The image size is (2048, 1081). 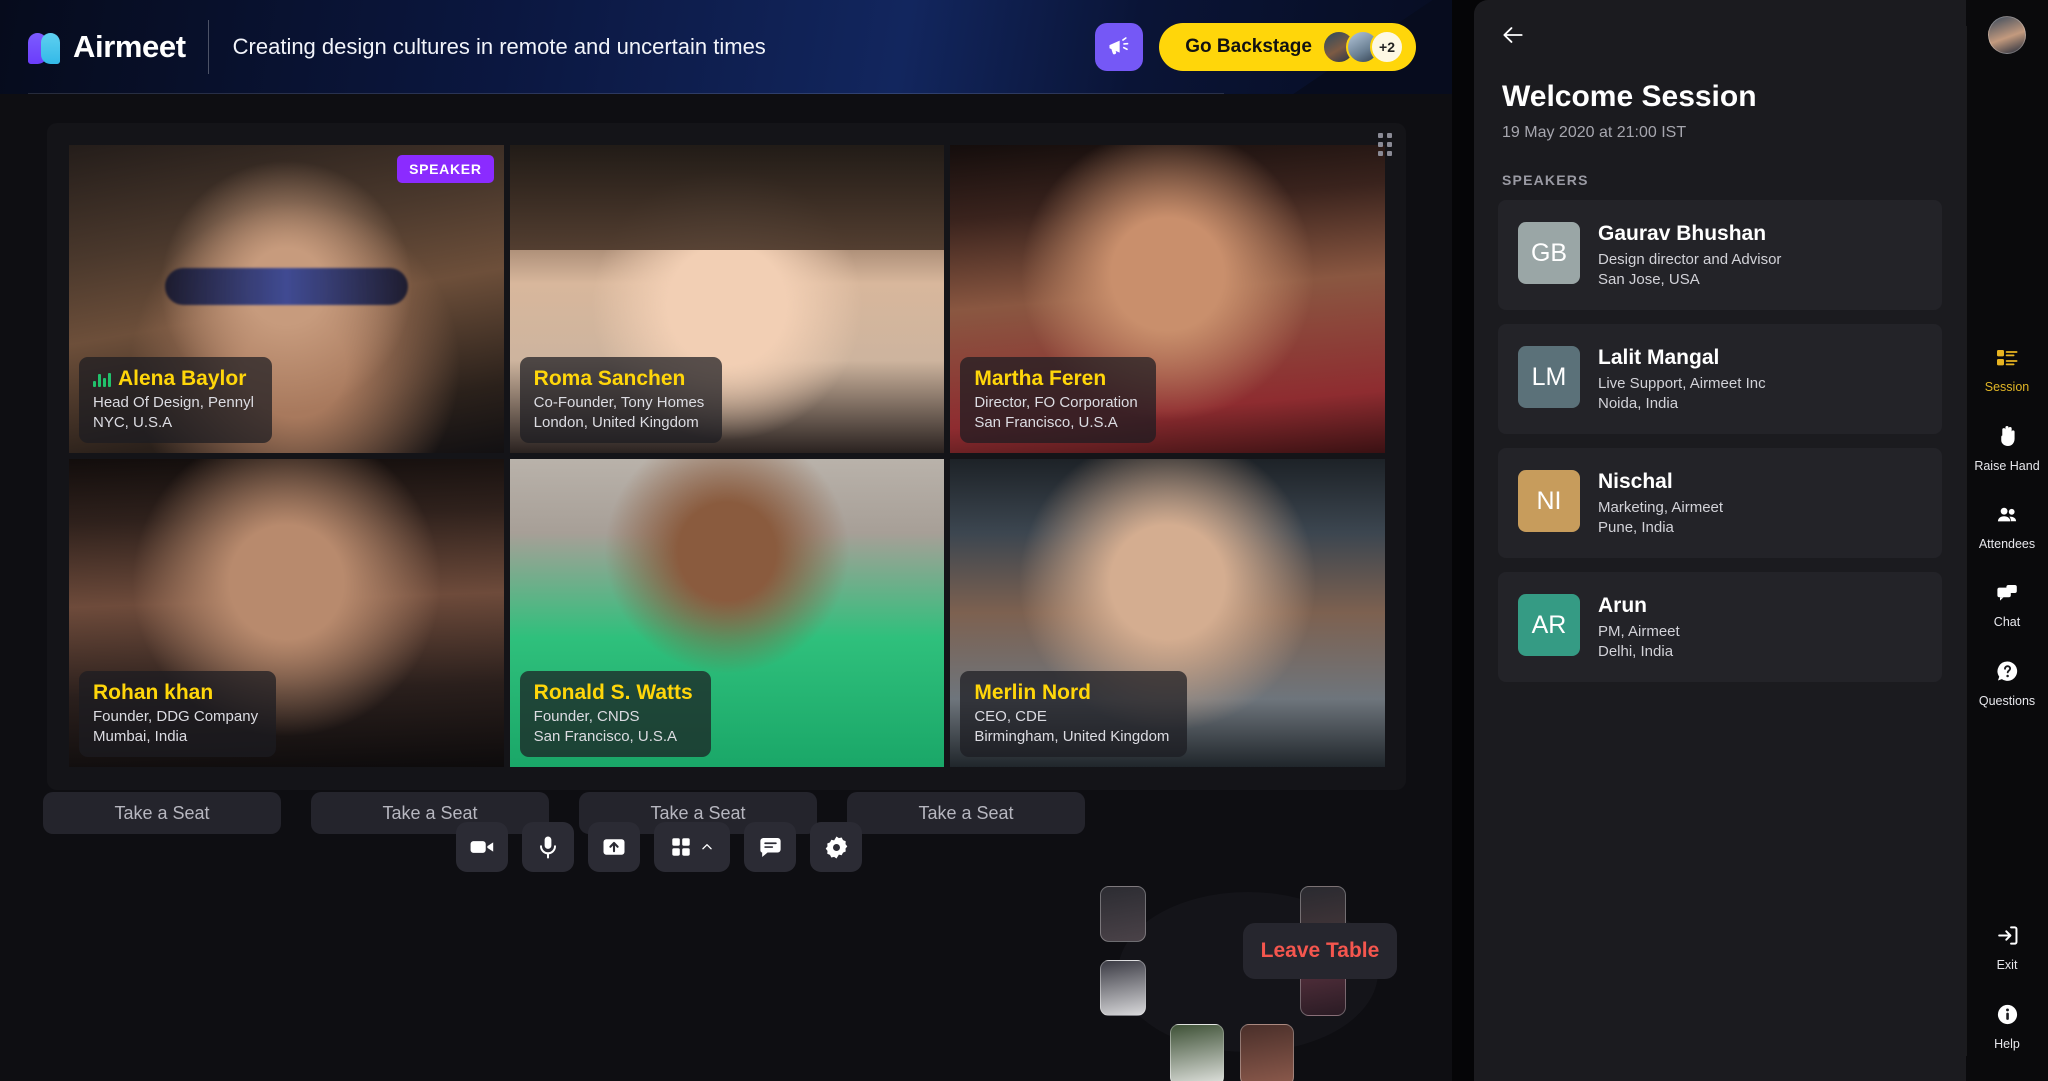 What do you see at coordinates (2007, 594) in the screenshot?
I see `chat-icon` at bounding box center [2007, 594].